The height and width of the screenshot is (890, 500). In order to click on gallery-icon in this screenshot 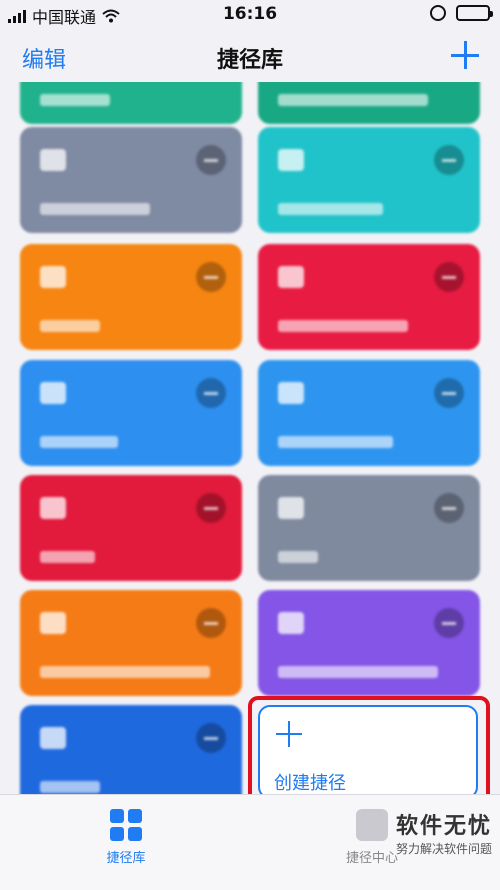, I will do `click(372, 825)`.